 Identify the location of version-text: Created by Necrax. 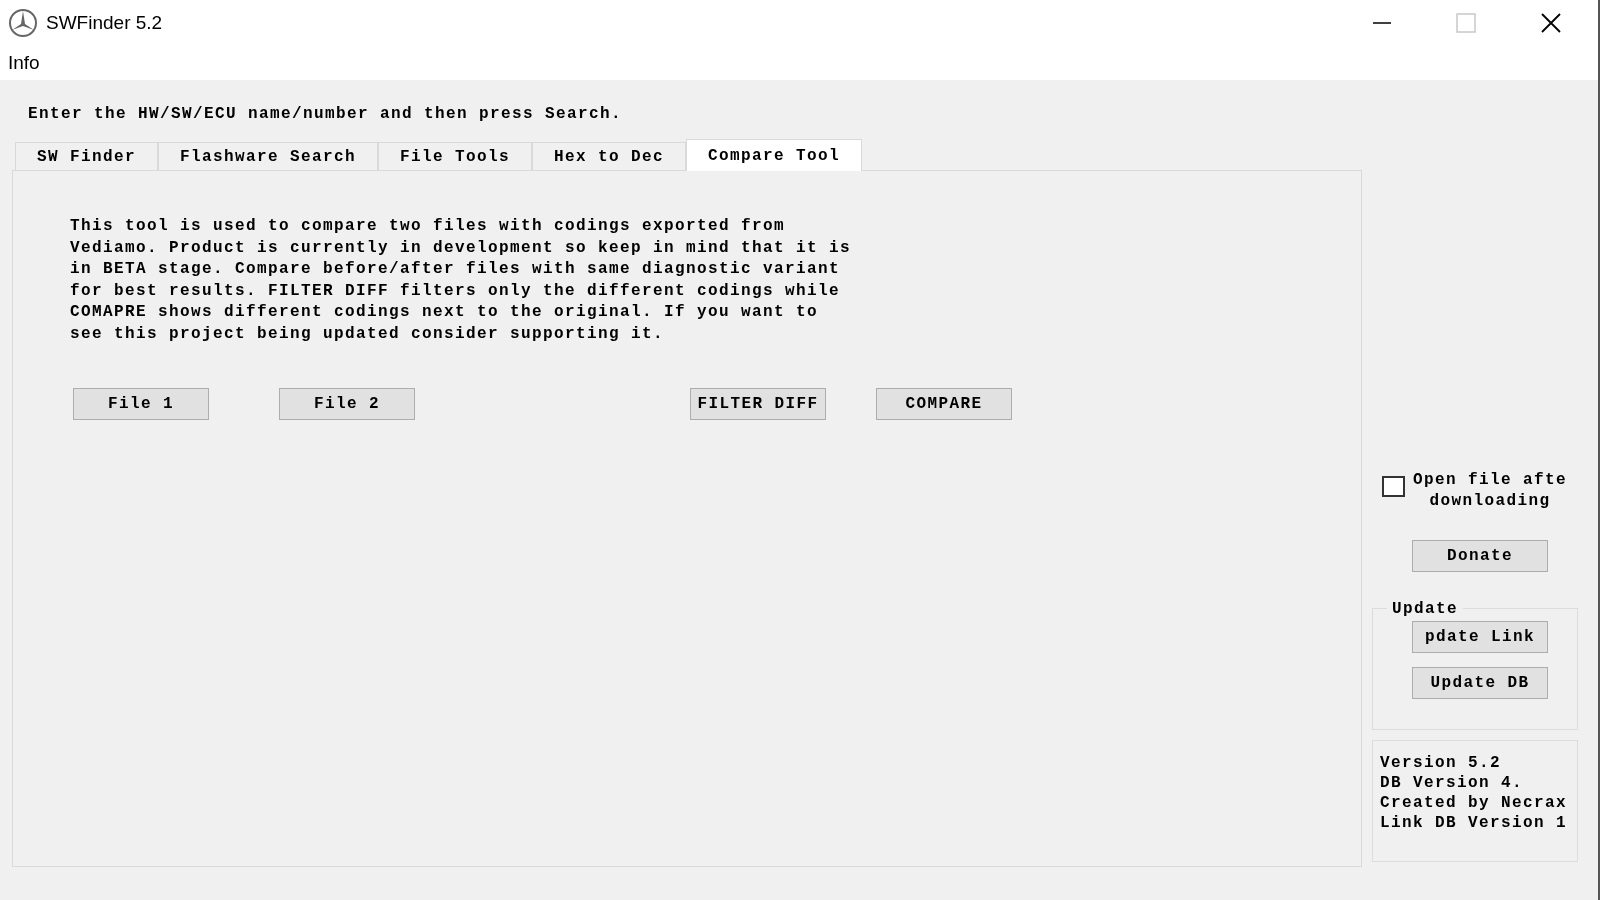
(1474, 803).